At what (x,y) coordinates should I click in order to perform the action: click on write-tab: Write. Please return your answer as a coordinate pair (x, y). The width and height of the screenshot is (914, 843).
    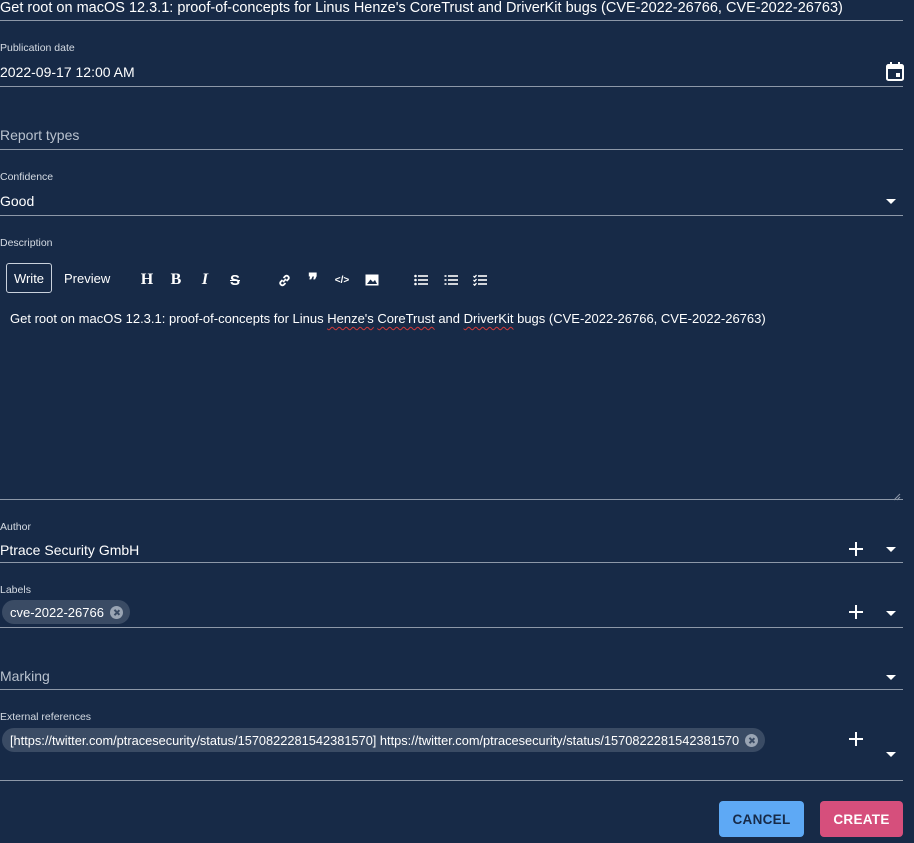
    Looking at the image, I should click on (29, 278).